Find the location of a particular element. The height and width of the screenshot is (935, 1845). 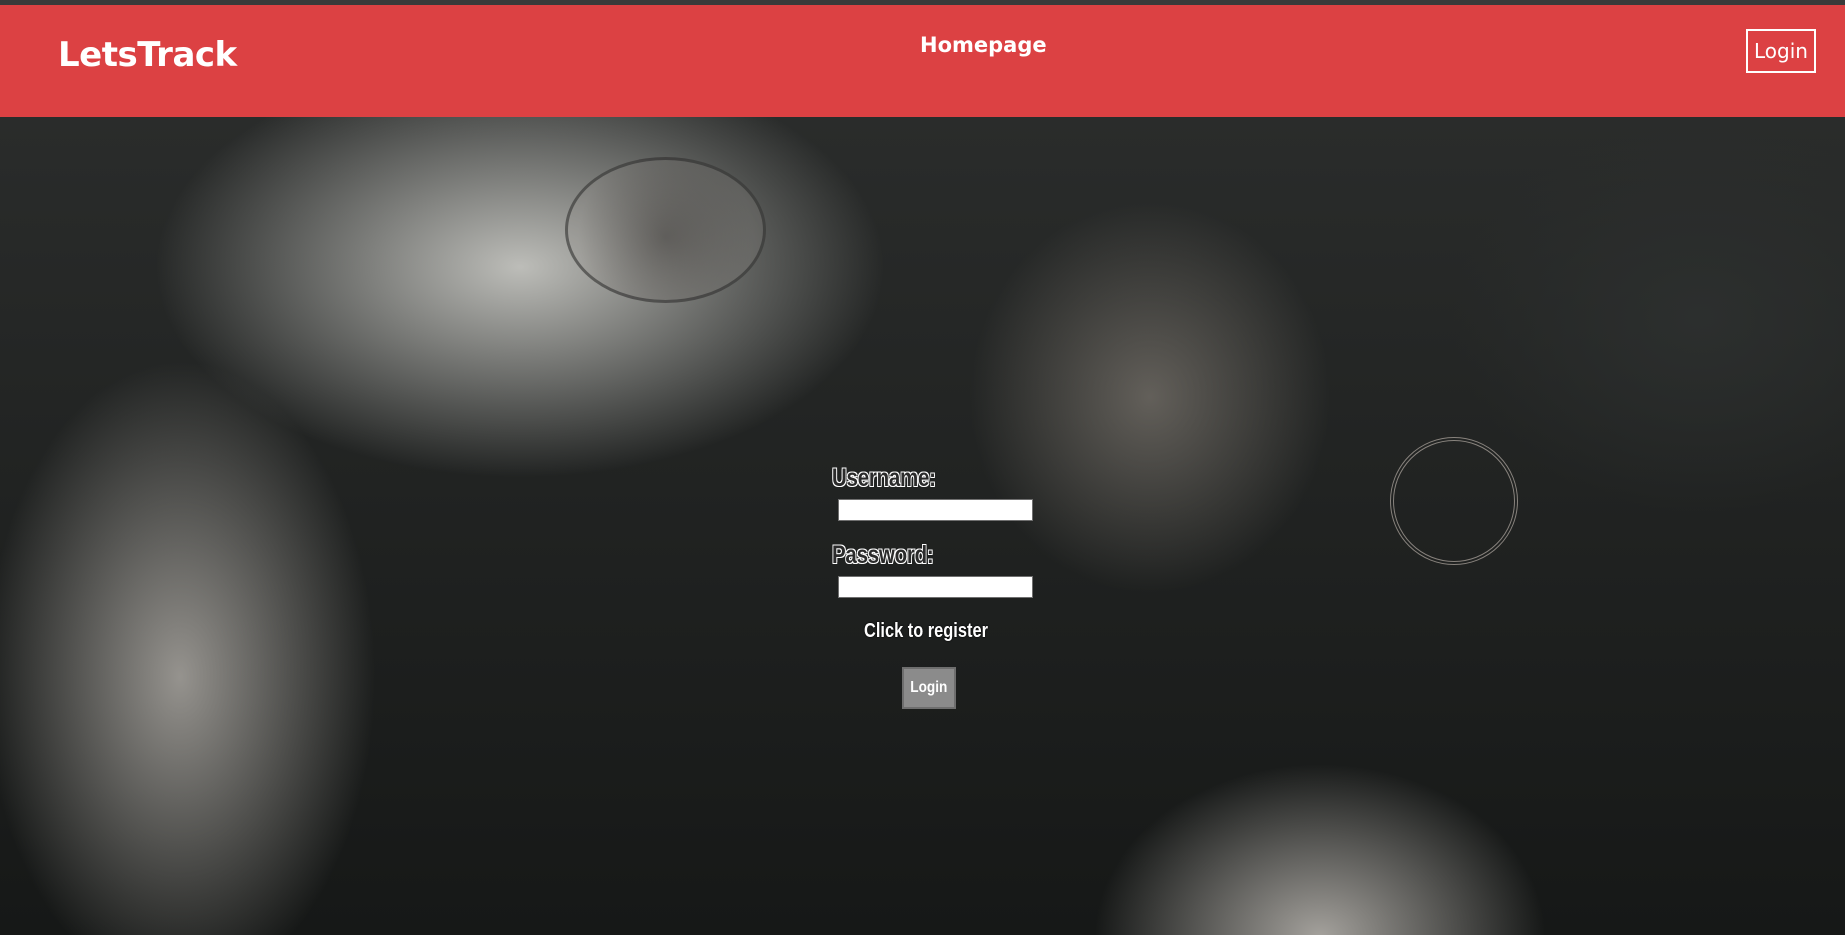

background-swirl-patch is located at coordinates (1454, 501).